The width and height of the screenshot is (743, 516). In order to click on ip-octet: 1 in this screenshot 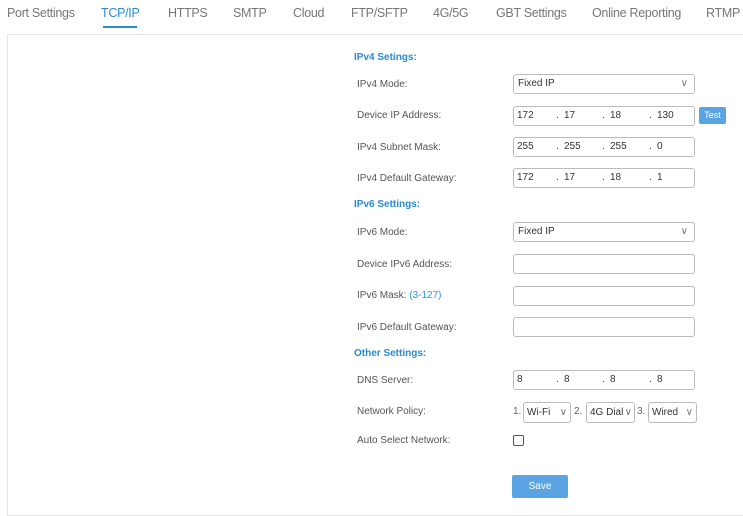, I will do `click(660, 177)`.